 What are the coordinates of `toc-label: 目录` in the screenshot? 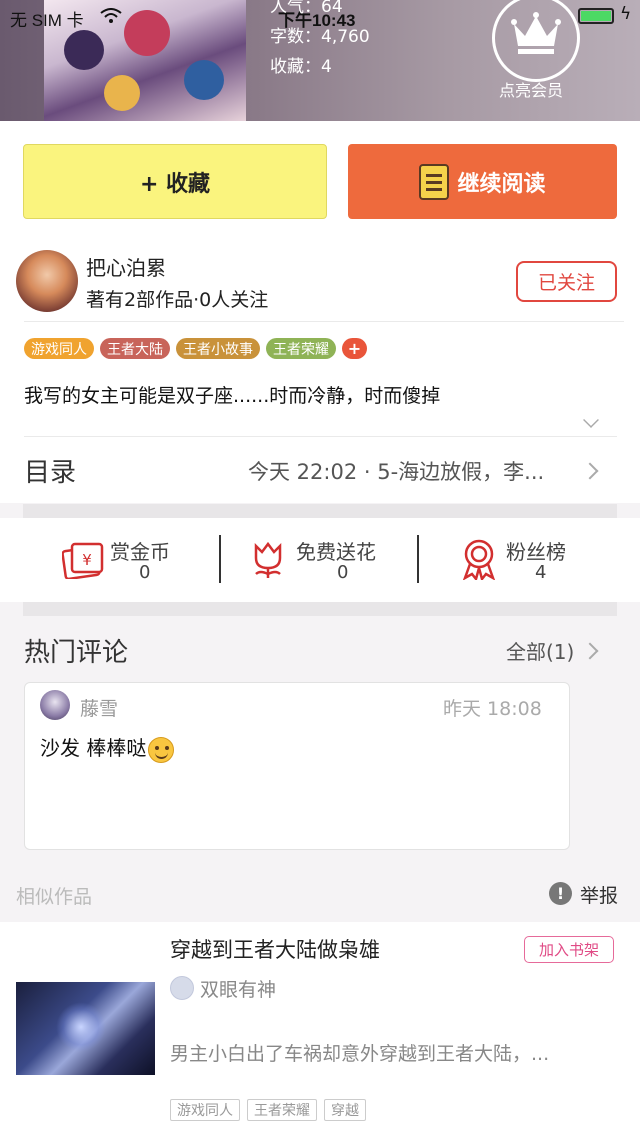 It's located at (50, 470).